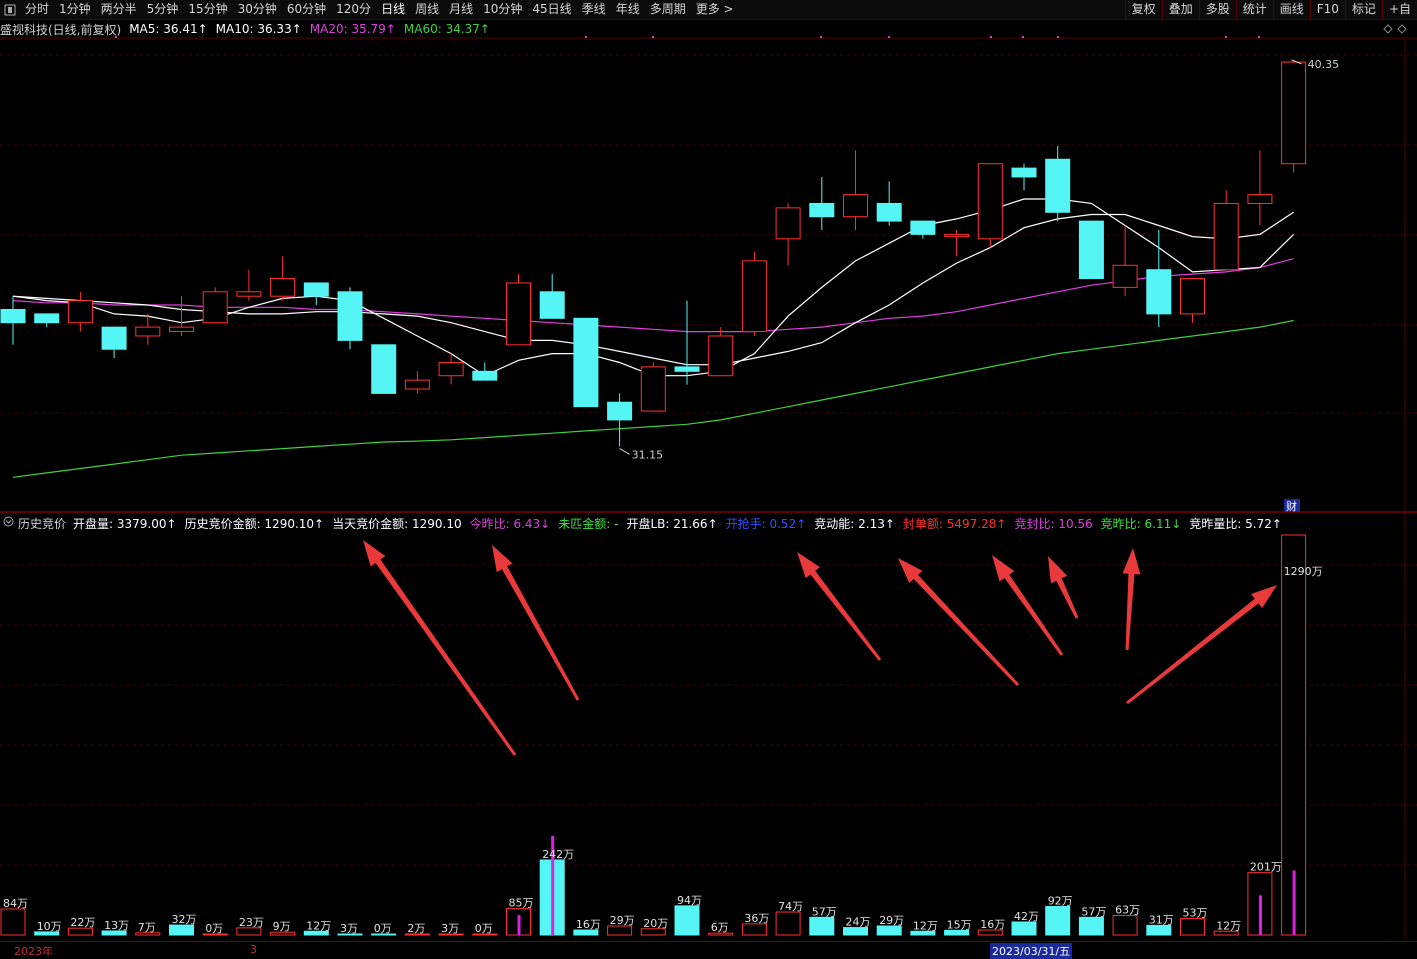  Describe the element at coordinates (251, 922) in the screenshot. I see `volume-label-7: 23万` at that location.